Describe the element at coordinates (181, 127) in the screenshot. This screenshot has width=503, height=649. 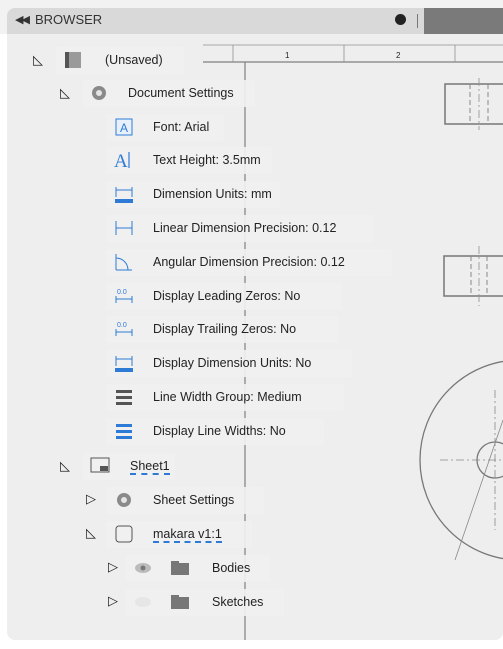
I see `setting-label: Font: Arial` at that location.